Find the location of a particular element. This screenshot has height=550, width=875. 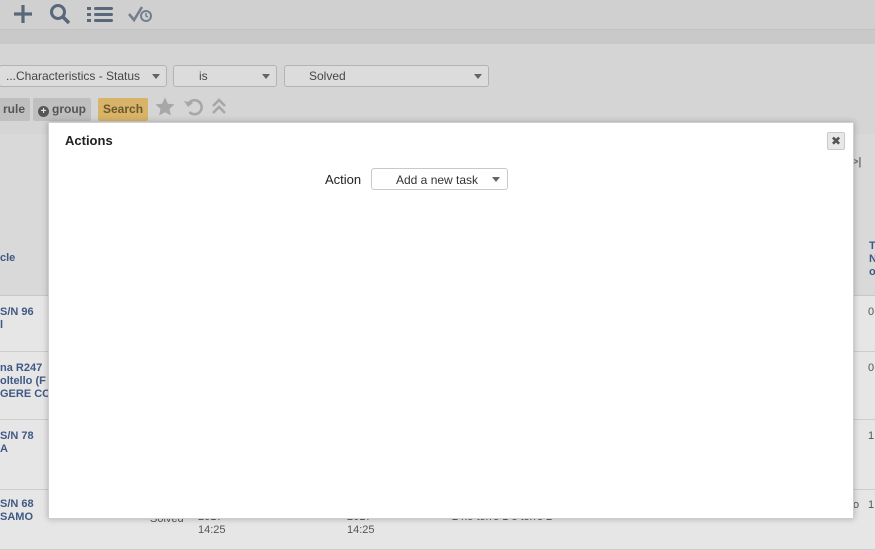

action-select-value: Add a new task is located at coordinates (437, 180).